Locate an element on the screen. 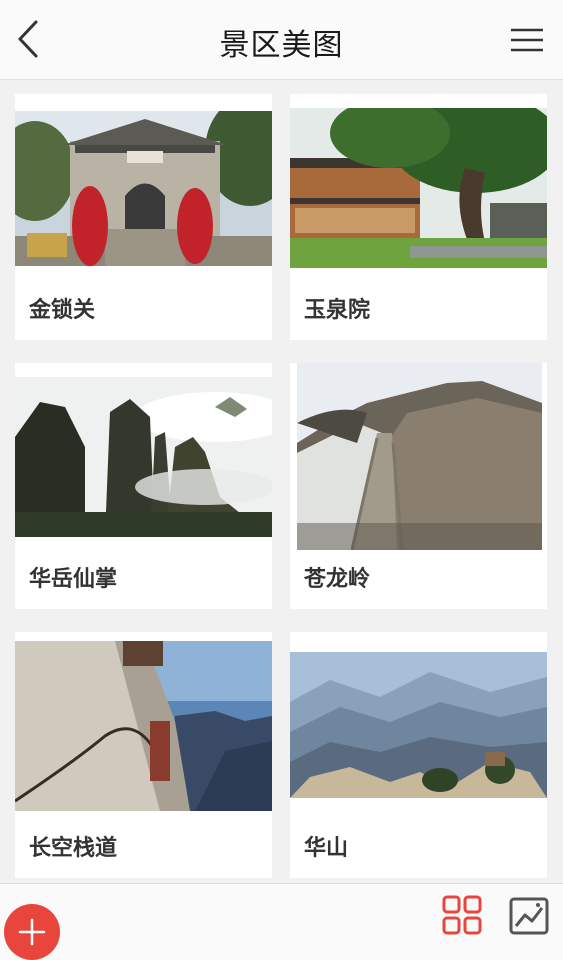 This screenshot has width=563, height=960. bottom-toolbar is located at coordinates (281, 921).